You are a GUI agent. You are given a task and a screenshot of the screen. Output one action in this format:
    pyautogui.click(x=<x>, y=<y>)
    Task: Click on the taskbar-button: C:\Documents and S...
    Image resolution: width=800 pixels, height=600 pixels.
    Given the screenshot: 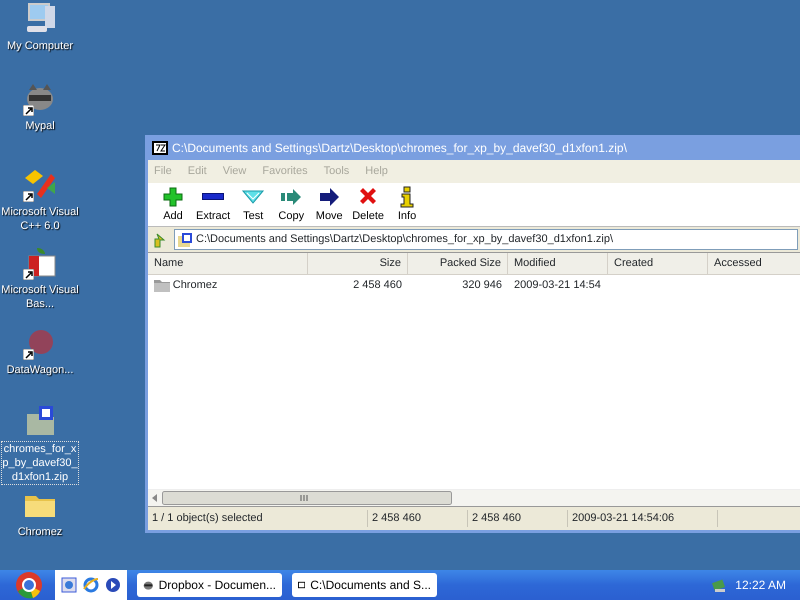 What is the action you would take?
    pyautogui.click(x=364, y=585)
    